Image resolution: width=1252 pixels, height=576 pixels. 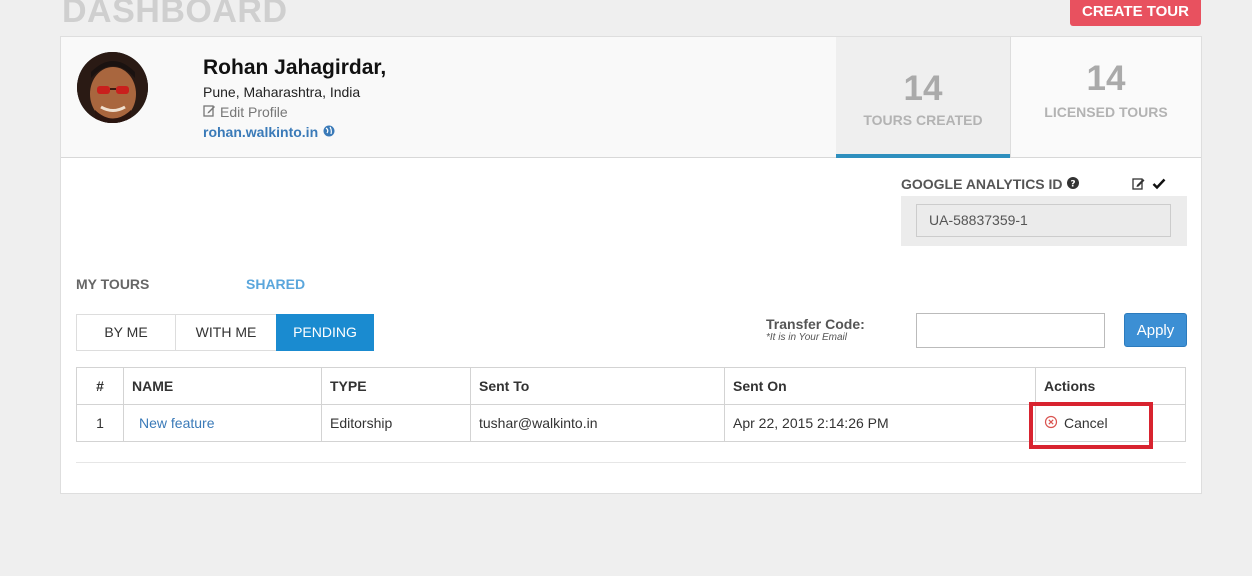 I want to click on segment-pending: PENDING, so click(x=325, y=332).